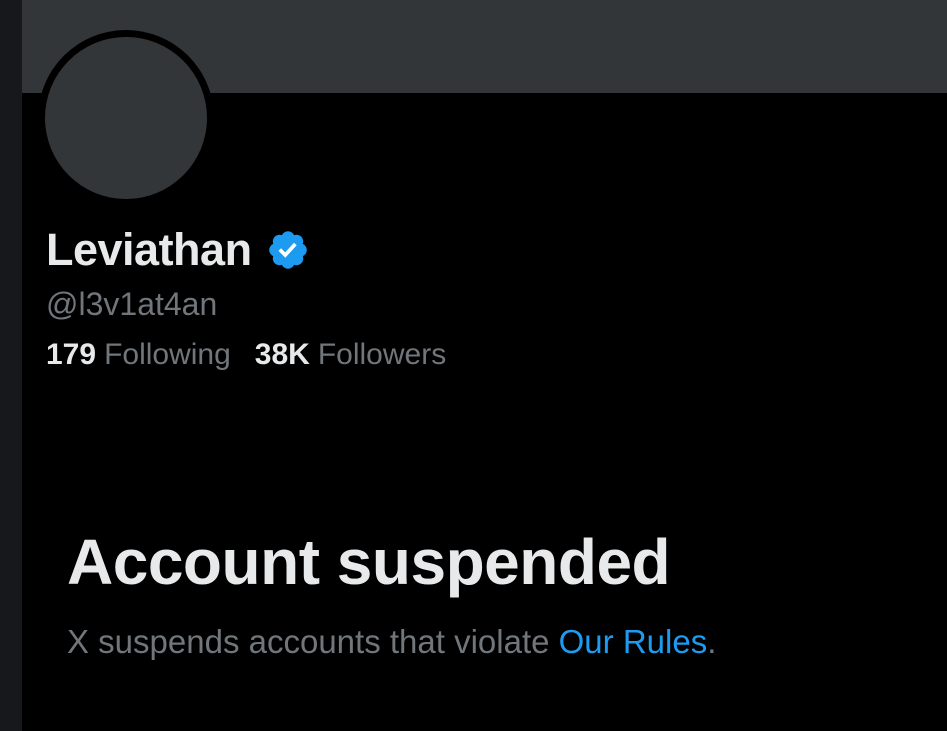 The height and width of the screenshot is (731, 947). What do you see at coordinates (633, 641) in the screenshot?
I see `our-rules-link: Our Rules` at bounding box center [633, 641].